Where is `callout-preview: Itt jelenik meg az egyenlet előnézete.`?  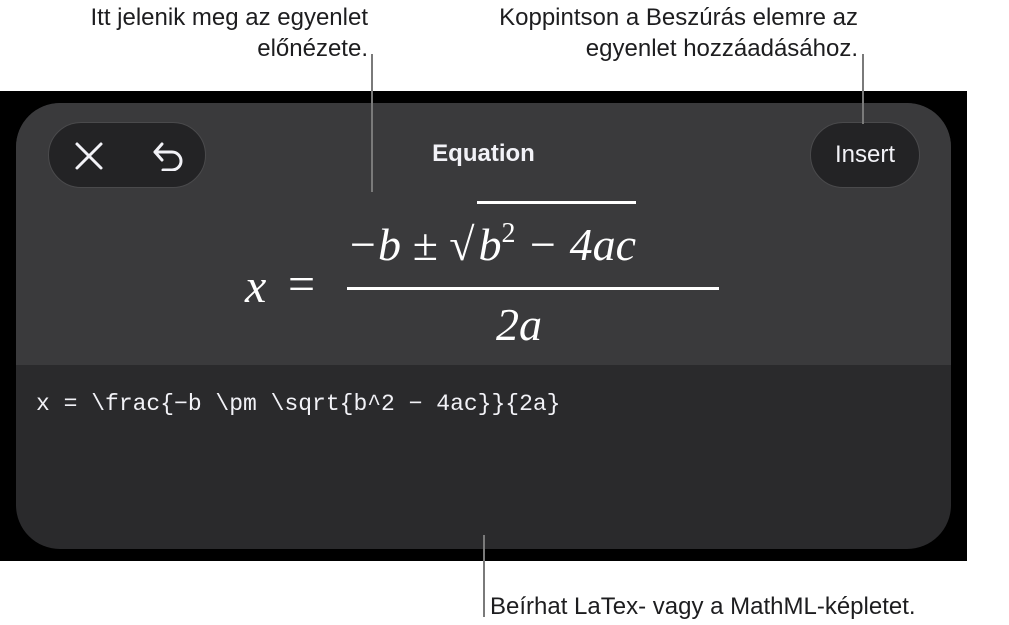 callout-preview: Itt jelenik meg az egyenlet előnézete. is located at coordinates (188, 33).